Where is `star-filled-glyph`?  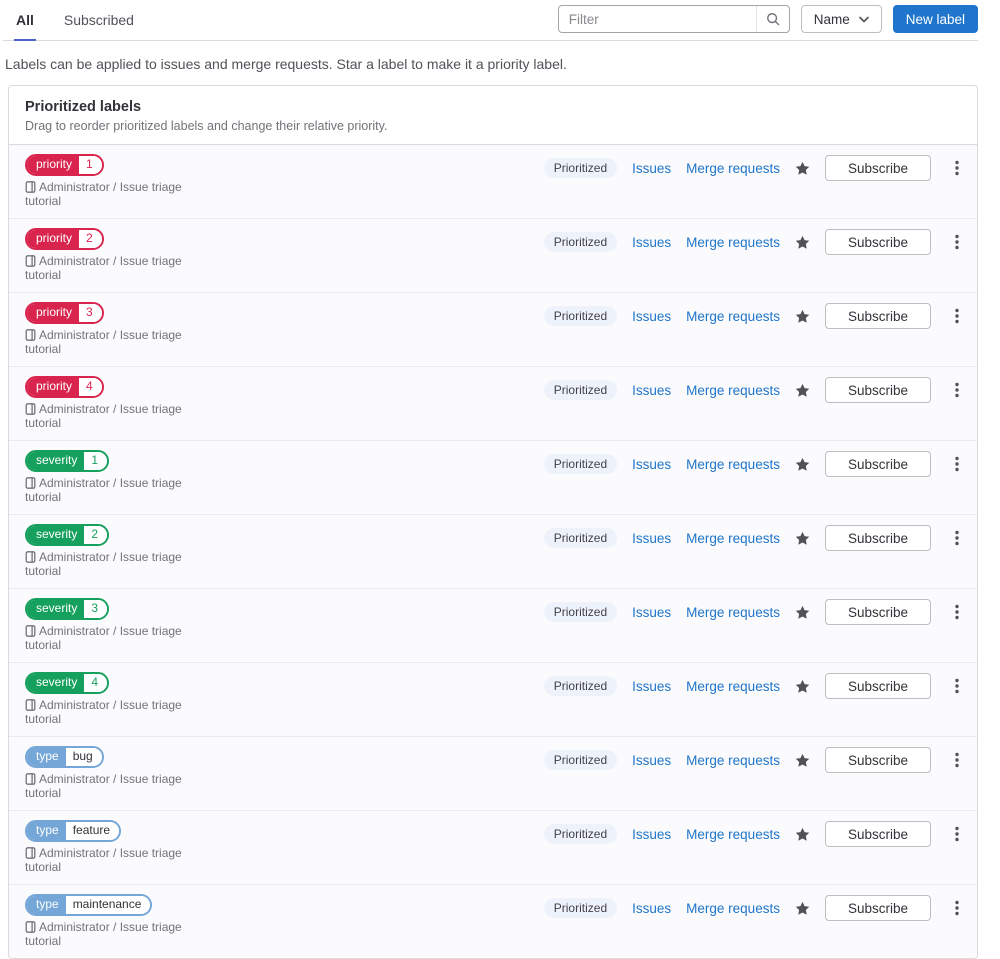 star-filled-glyph is located at coordinates (802, 760).